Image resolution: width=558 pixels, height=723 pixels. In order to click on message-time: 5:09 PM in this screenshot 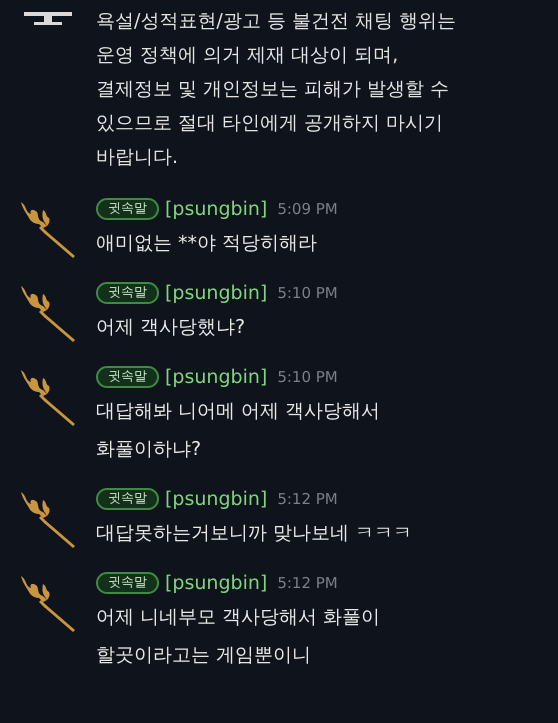, I will do `click(307, 209)`.